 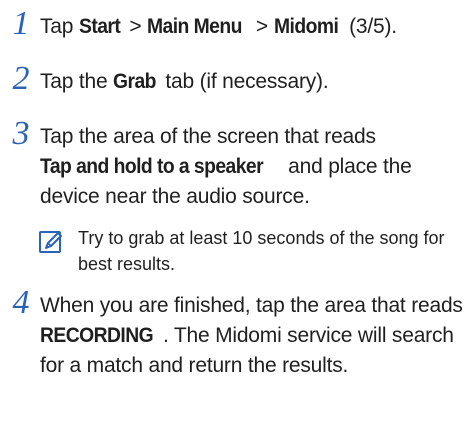 What do you see at coordinates (256, 27) in the screenshot?
I see `step-text: Tap Start > Main Menu > Midomi (3/5).` at bounding box center [256, 27].